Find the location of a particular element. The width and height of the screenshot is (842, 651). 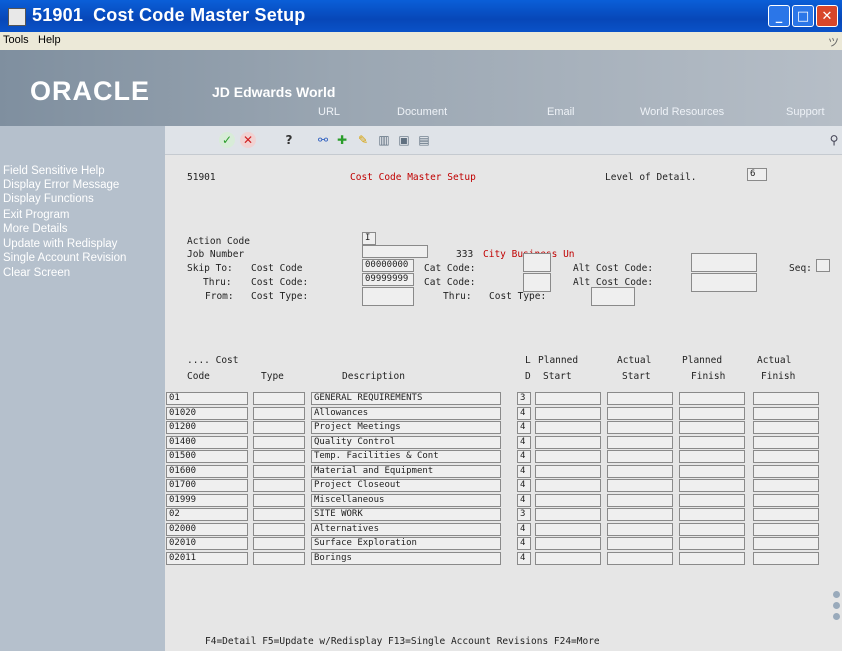

row-code-field: 02011 is located at coordinates (207, 558).